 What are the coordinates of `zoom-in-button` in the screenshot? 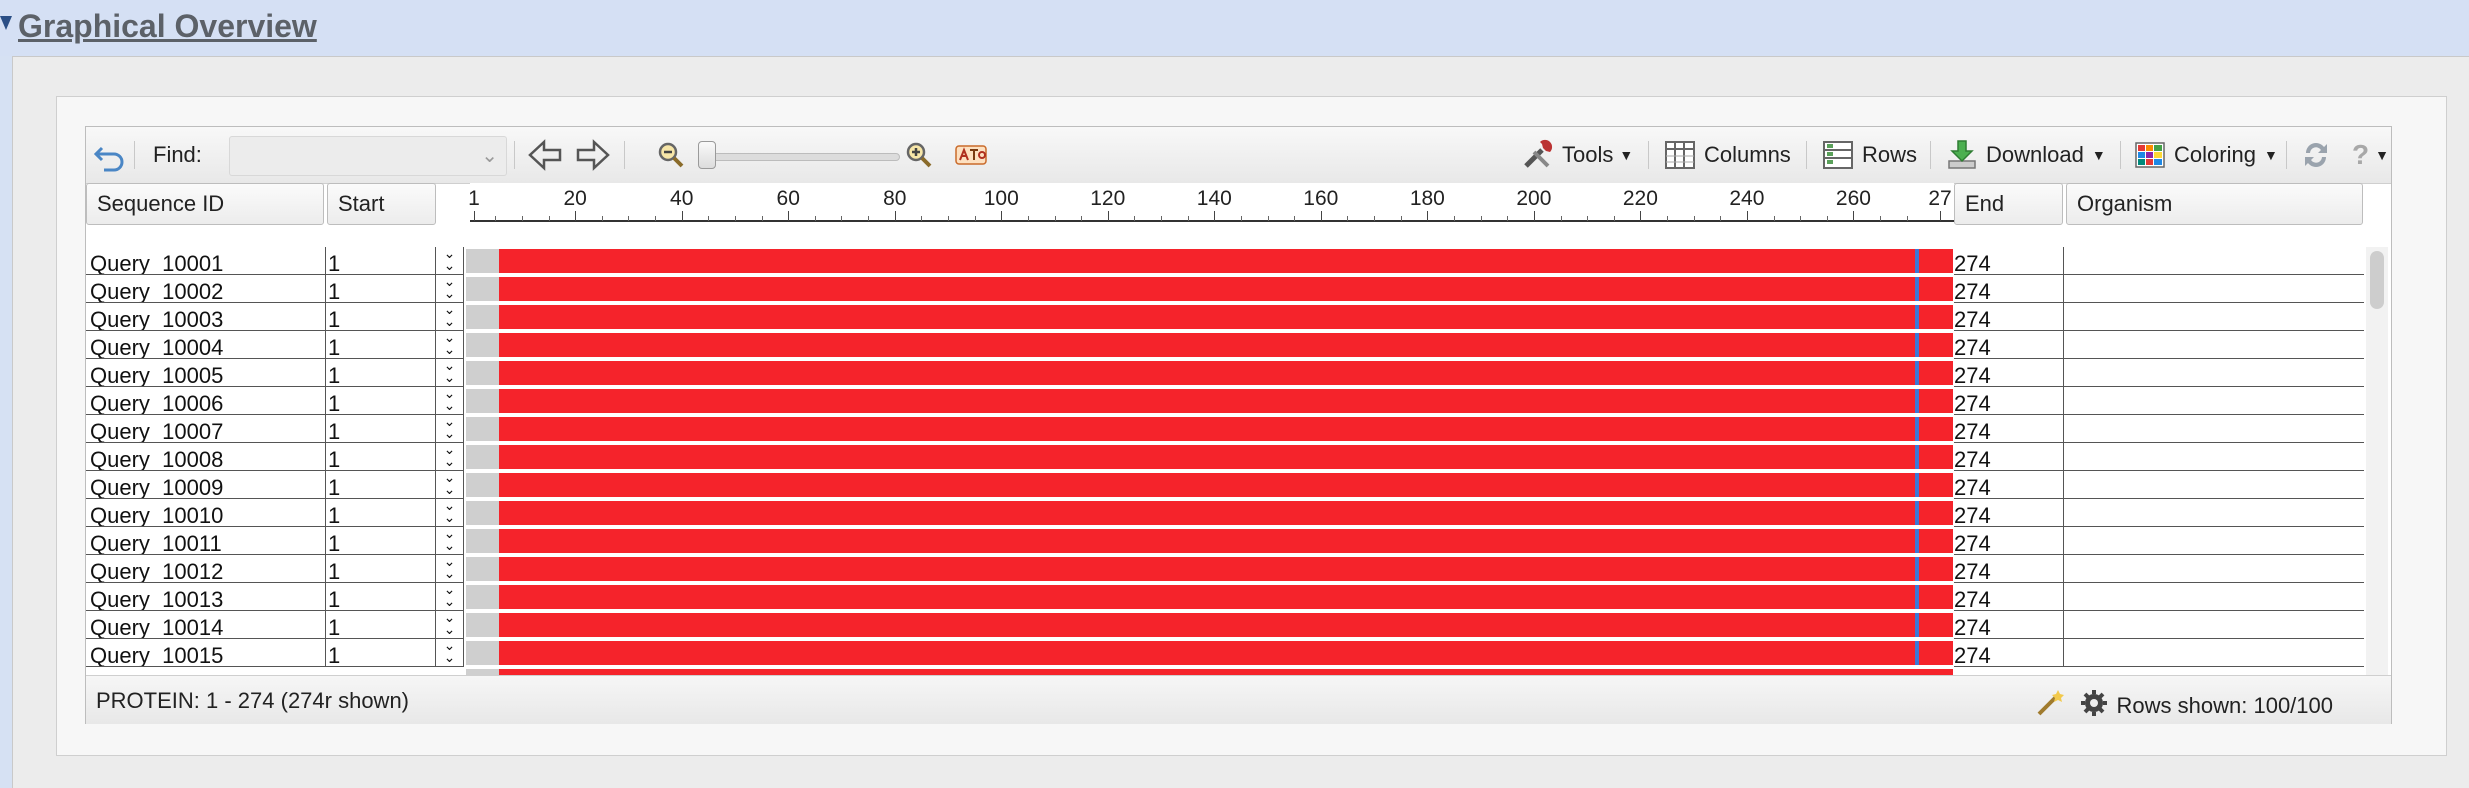 It's located at (919, 155).